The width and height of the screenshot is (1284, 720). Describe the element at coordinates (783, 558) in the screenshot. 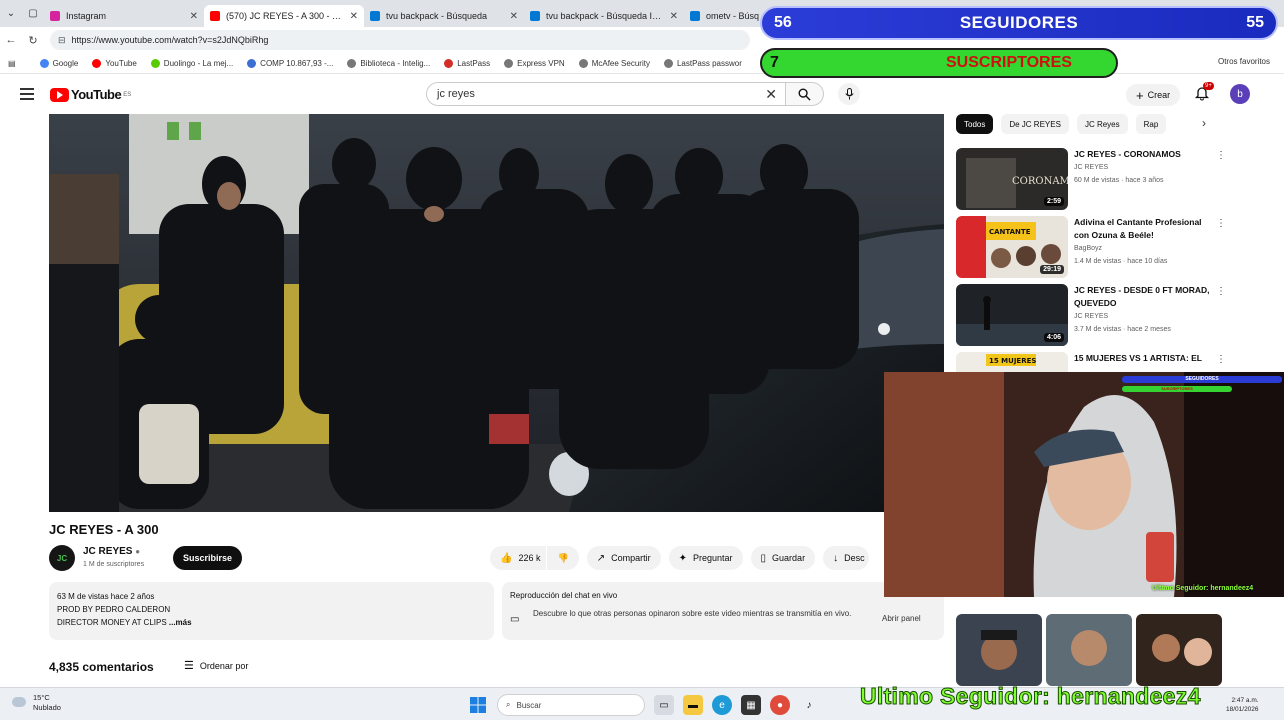

I see `save-button: ▯ Guardar` at that location.